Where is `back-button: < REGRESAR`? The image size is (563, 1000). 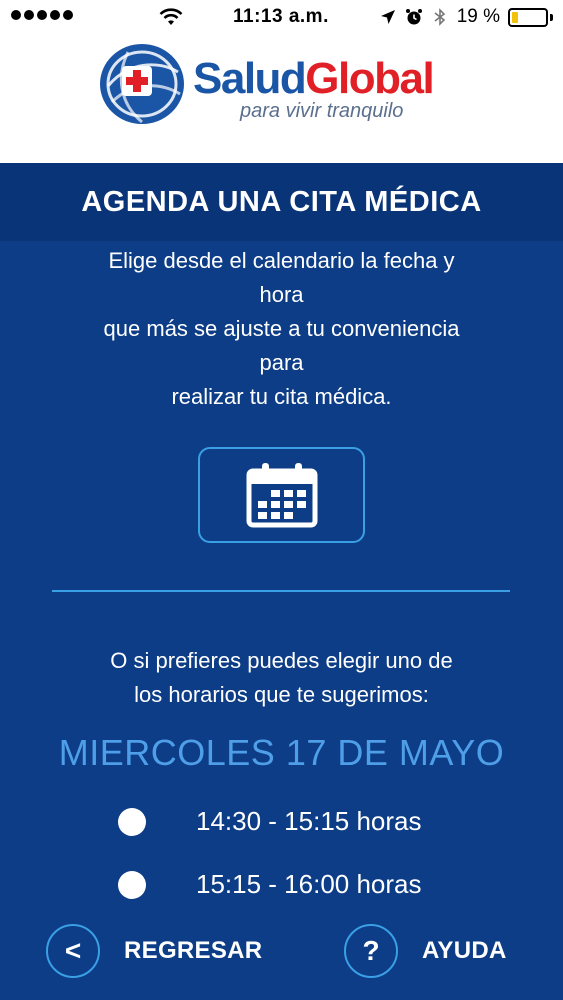 back-button: < REGRESAR is located at coordinates (154, 951).